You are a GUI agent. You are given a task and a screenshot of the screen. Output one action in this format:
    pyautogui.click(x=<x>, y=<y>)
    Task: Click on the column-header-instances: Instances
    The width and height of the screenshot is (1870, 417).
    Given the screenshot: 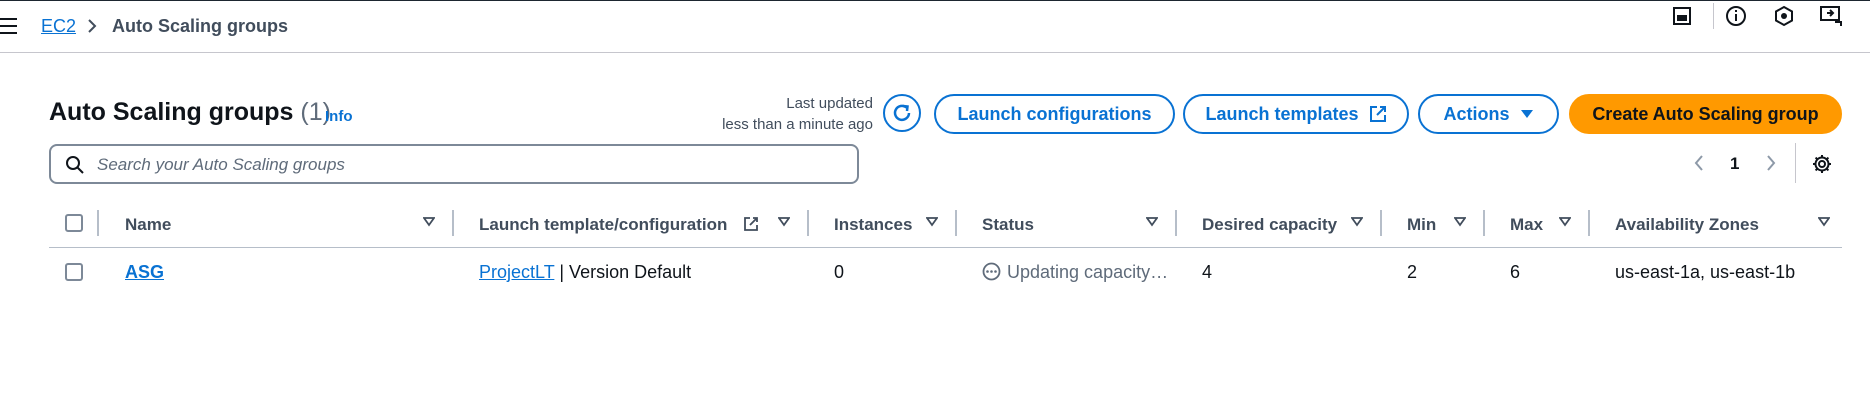 What is the action you would take?
    pyautogui.click(x=873, y=225)
    